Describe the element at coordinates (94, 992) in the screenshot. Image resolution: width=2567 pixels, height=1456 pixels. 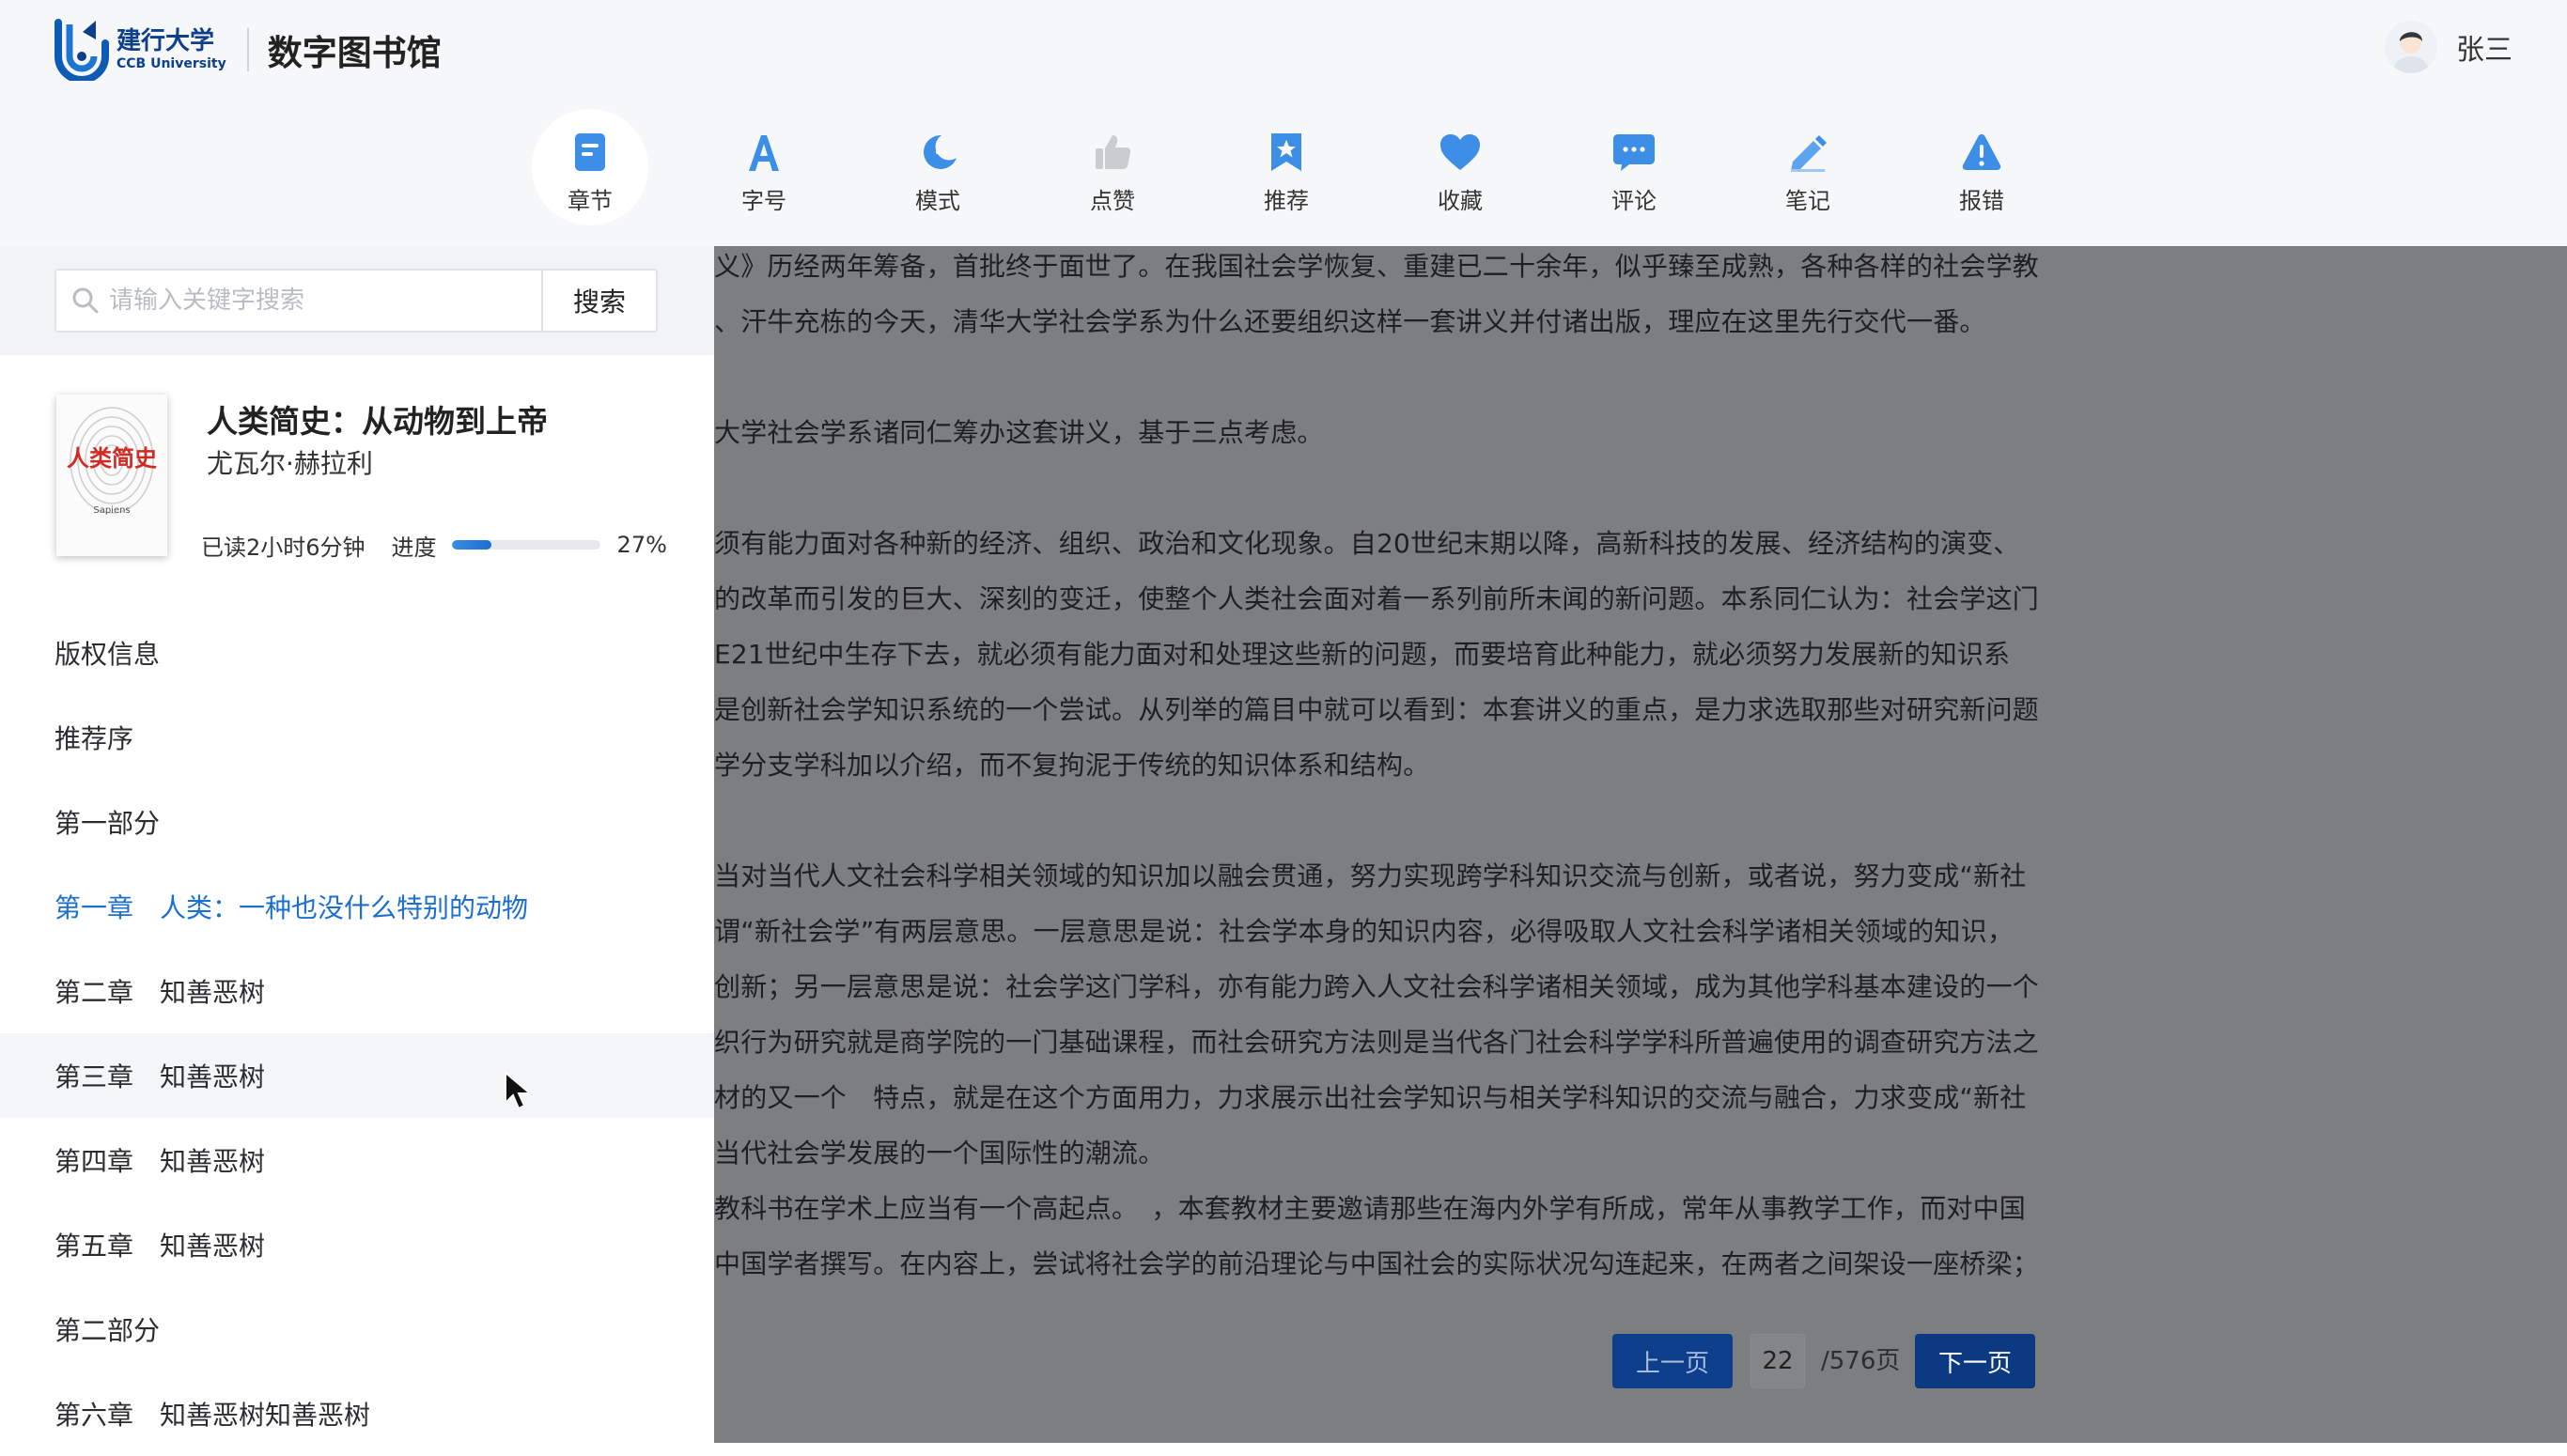
I see `toc-chapter-number: 第二章` at that location.